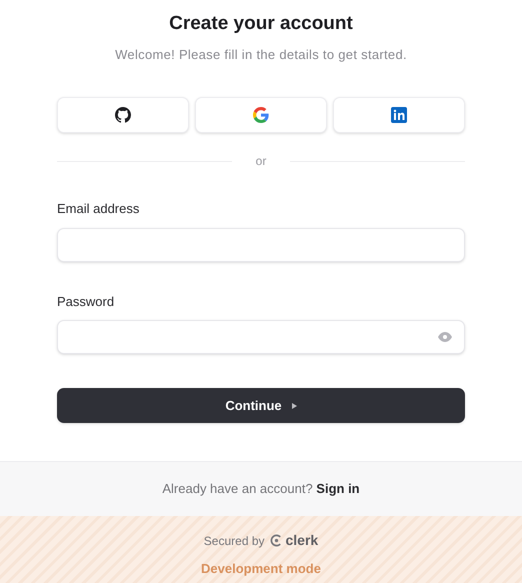  I want to click on heading: Create your account, so click(261, 24).